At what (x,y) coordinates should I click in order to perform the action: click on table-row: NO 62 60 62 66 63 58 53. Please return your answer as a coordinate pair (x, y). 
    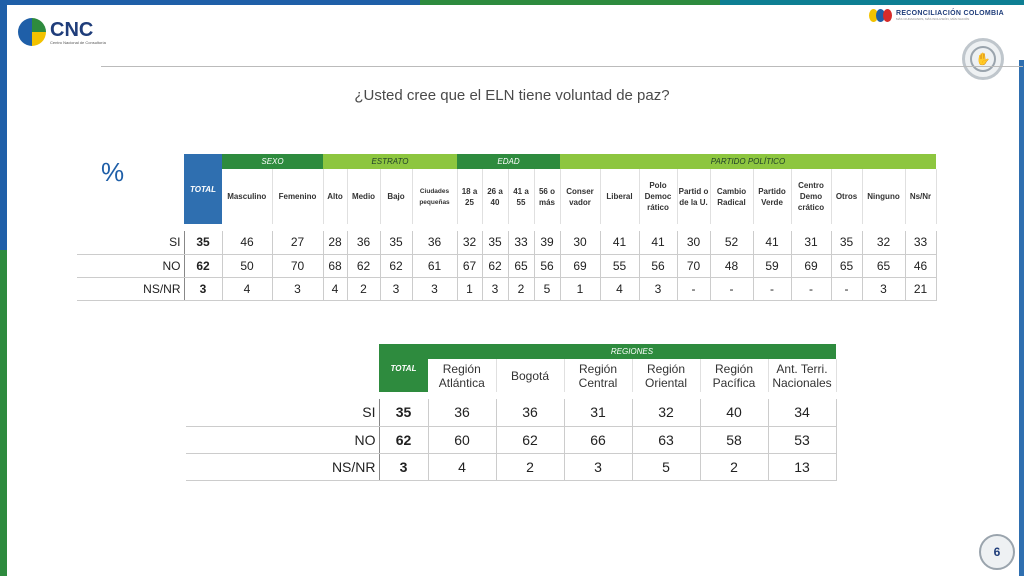
    Looking at the image, I should click on (511, 440).